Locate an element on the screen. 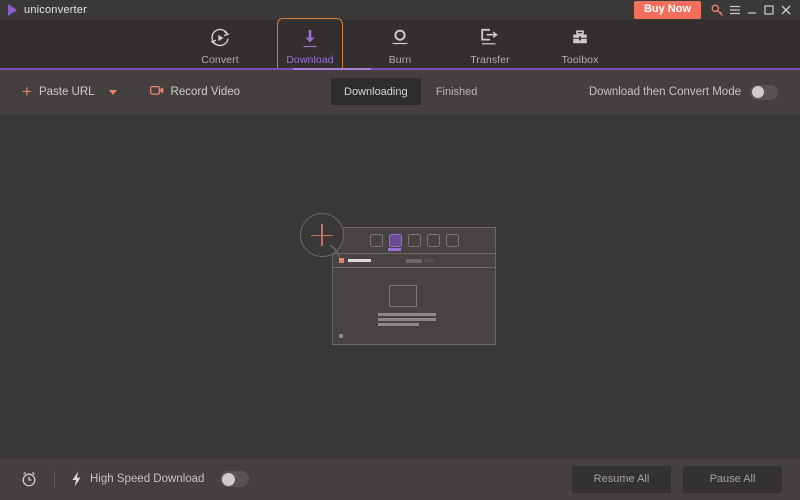  nav-item-convert: Convert is located at coordinates (220, 46).